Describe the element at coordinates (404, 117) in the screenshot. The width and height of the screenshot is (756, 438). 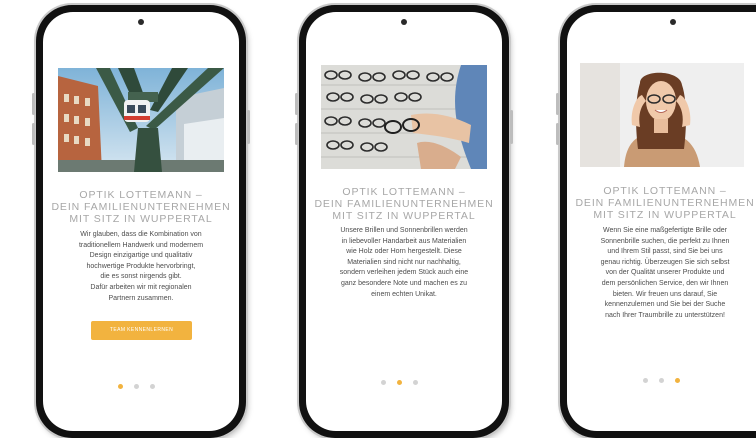
I see `eyewear-display-wall-photo` at that location.